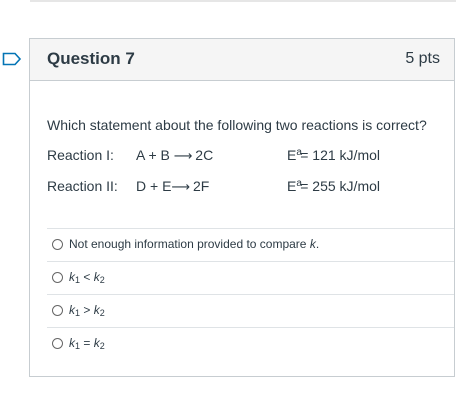 This screenshot has height=400, width=474. Describe the element at coordinates (87, 277) in the screenshot. I see `answer-label: k1 < k2` at that location.